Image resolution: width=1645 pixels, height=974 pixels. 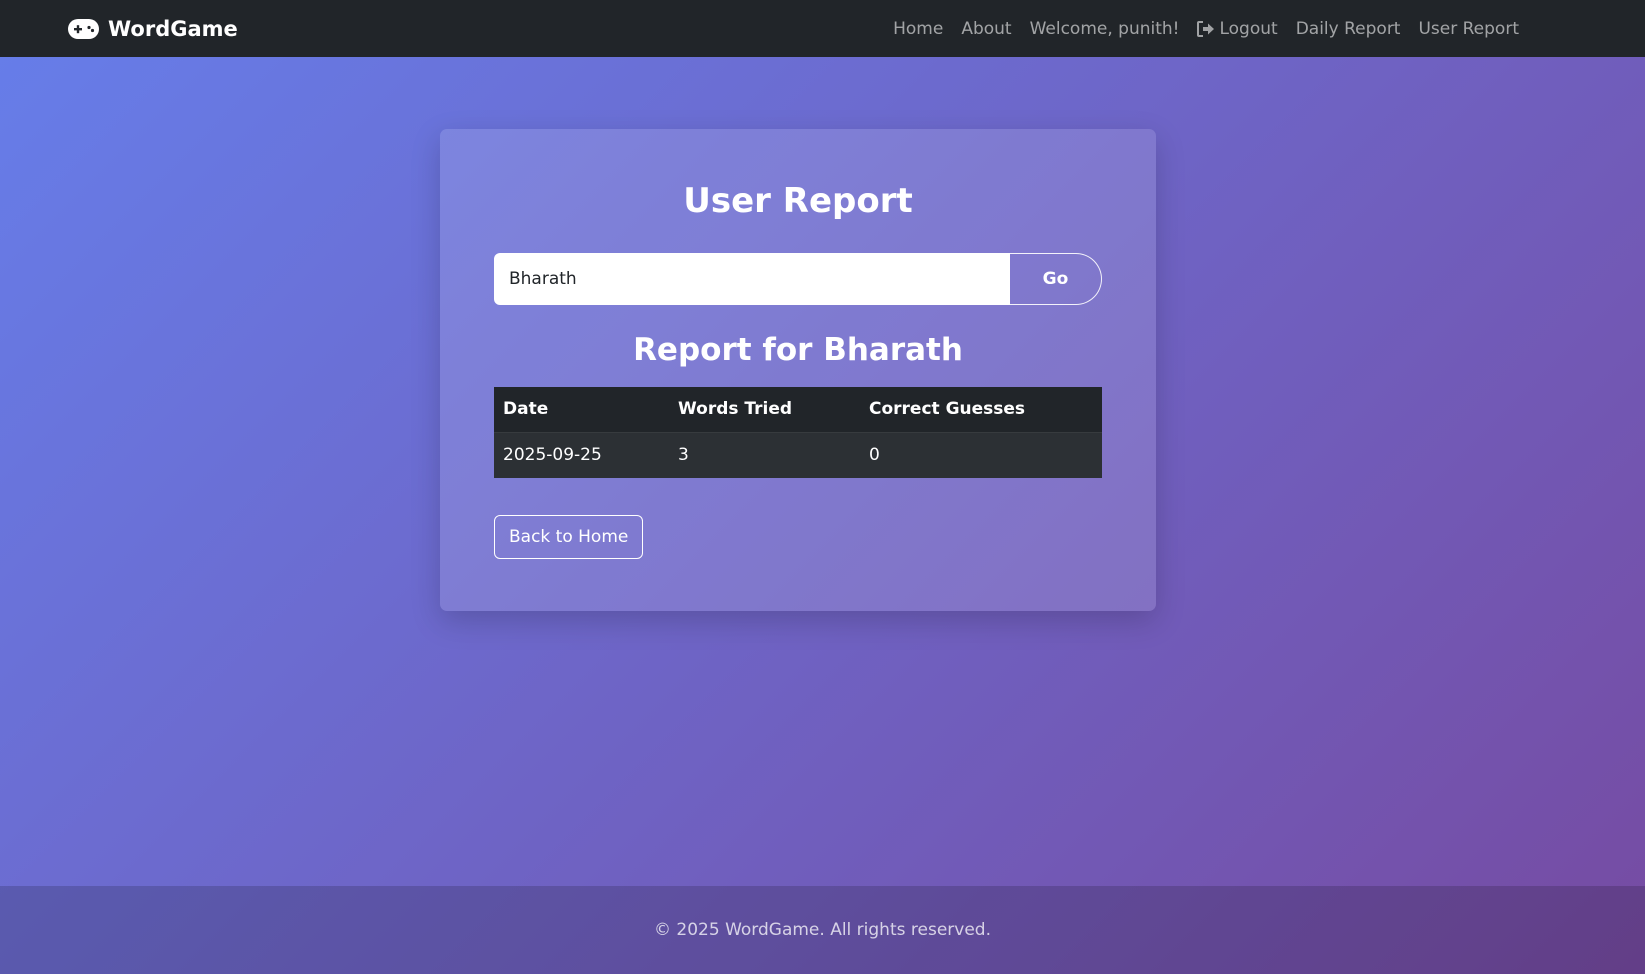 I want to click on nav-link-daily-report: Daily Report, so click(x=1348, y=29).